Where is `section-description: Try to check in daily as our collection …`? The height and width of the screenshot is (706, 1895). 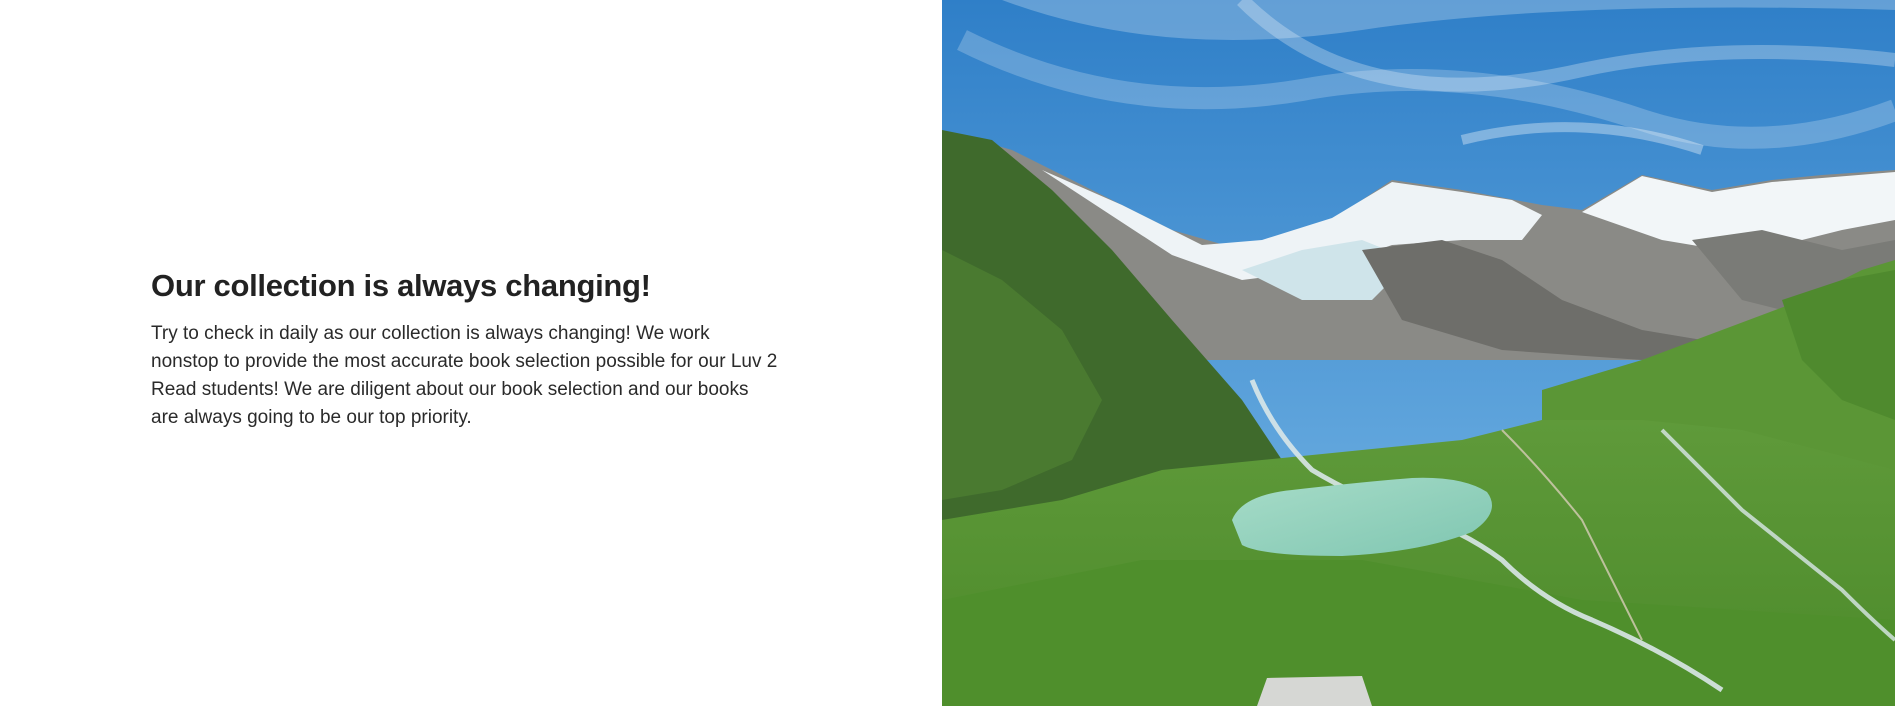
section-description: Try to check in daily as our collection … is located at coordinates (464, 375).